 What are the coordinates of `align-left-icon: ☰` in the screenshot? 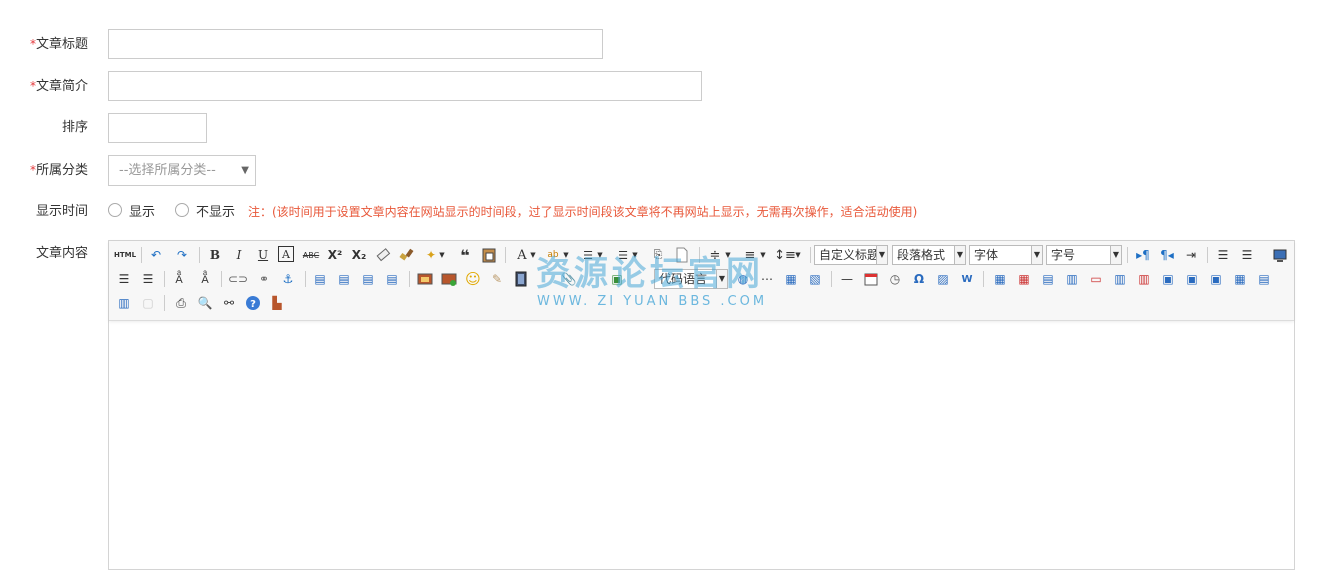 It's located at (1223, 255).